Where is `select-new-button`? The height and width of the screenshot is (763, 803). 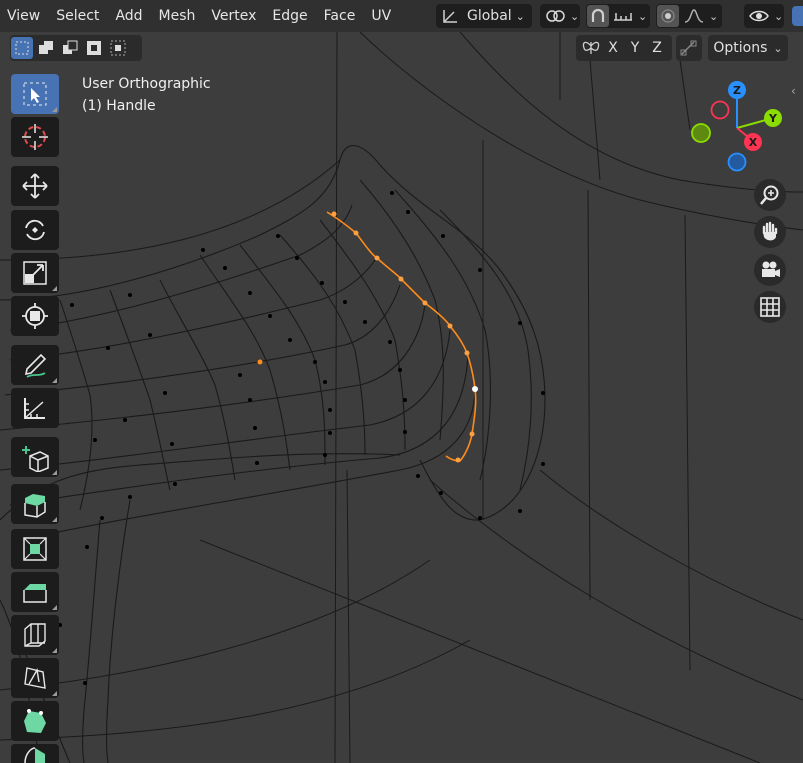 select-new-button is located at coordinates (22, 48).